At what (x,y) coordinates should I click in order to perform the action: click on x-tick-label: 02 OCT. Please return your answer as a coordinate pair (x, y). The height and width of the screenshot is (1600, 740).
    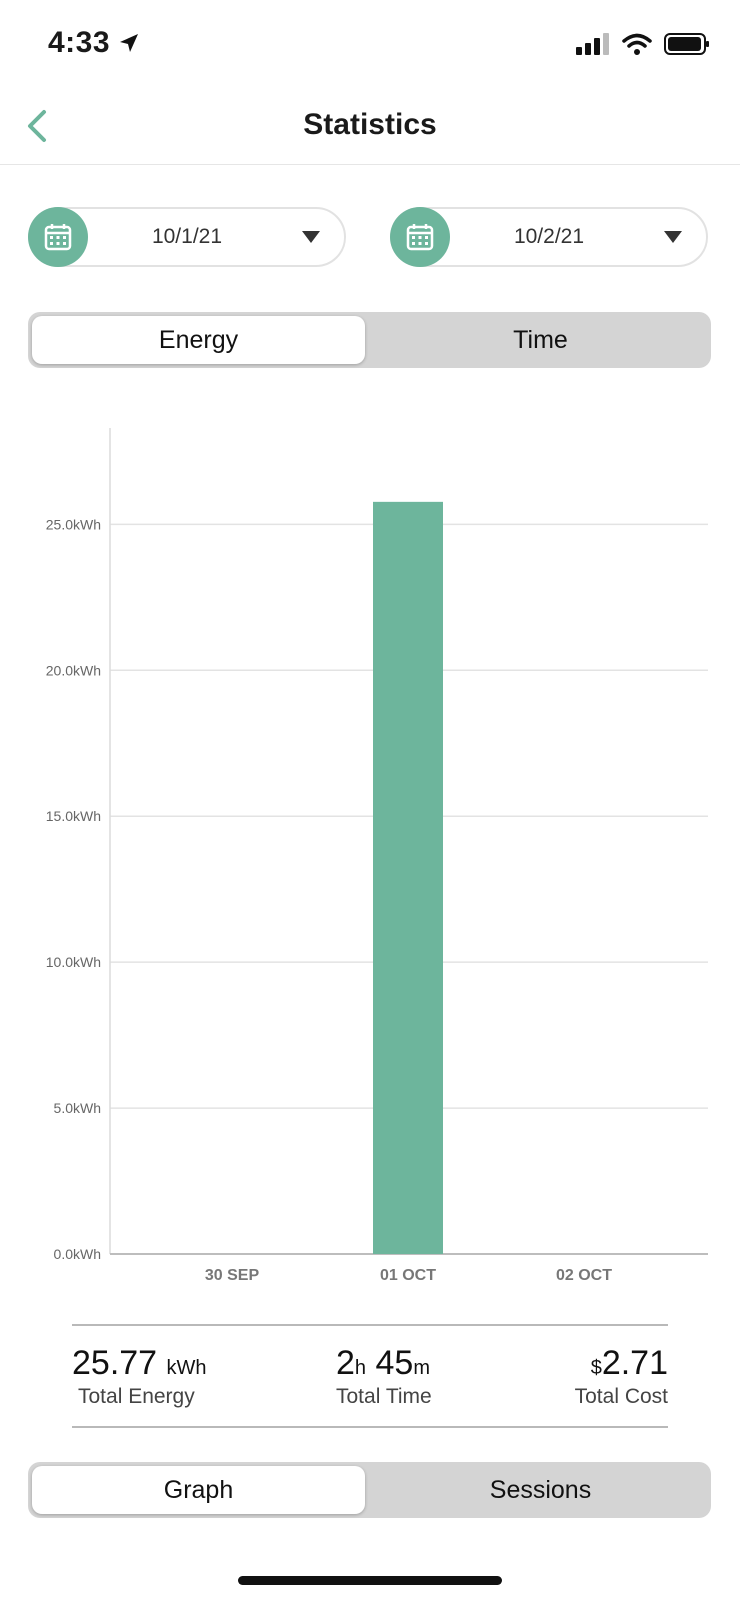
    Looking at the image, I should click on (584, 1275).